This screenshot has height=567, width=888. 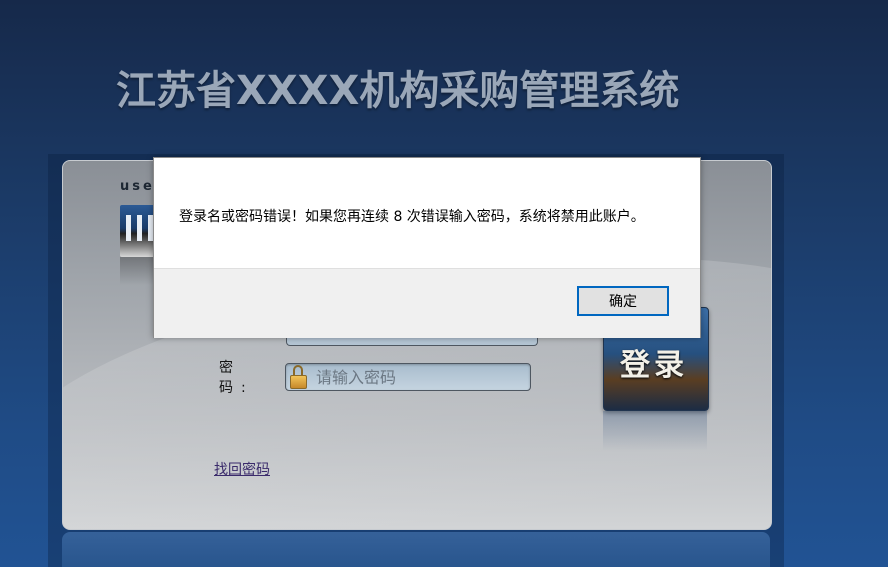 What do you see at coordinates (416, 549) in the screenshot?
I see `panel-reflection` at bounding box center [416, 549].